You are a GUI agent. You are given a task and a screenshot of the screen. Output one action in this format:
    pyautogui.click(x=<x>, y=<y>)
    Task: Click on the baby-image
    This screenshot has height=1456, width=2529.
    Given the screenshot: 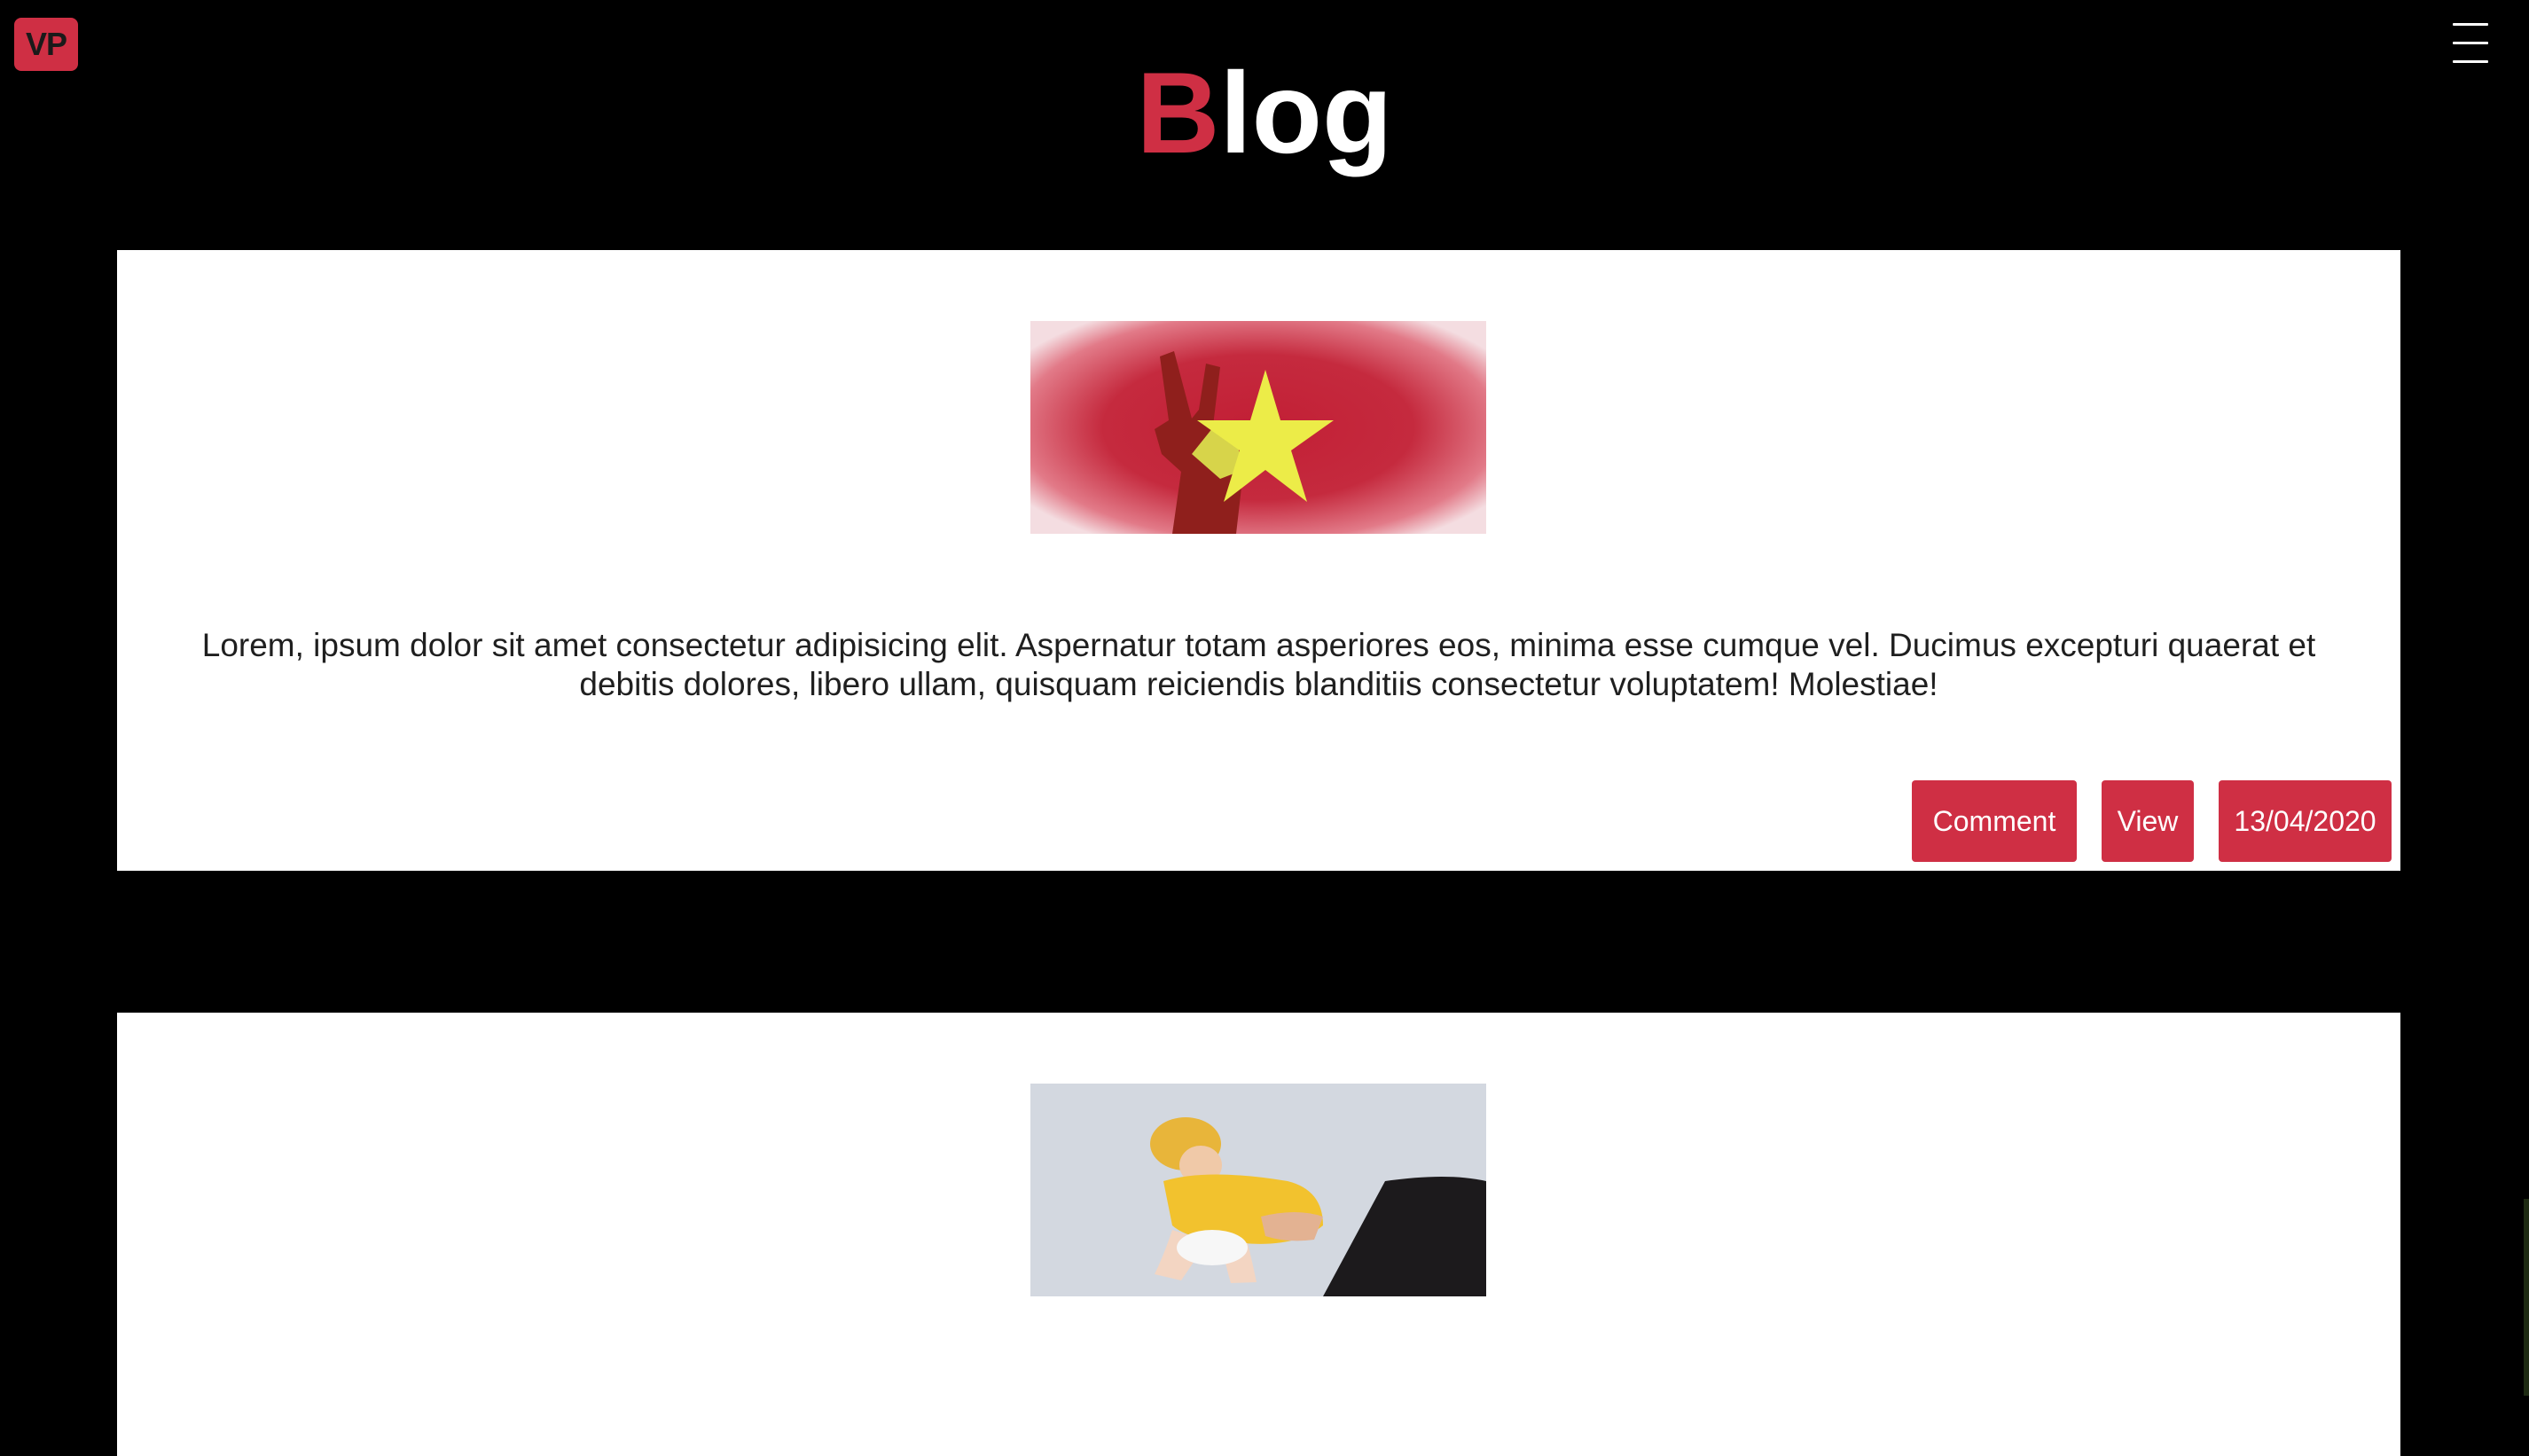 What is the action you would take?
    pyautogui.click(x=1258, y=1190)
    